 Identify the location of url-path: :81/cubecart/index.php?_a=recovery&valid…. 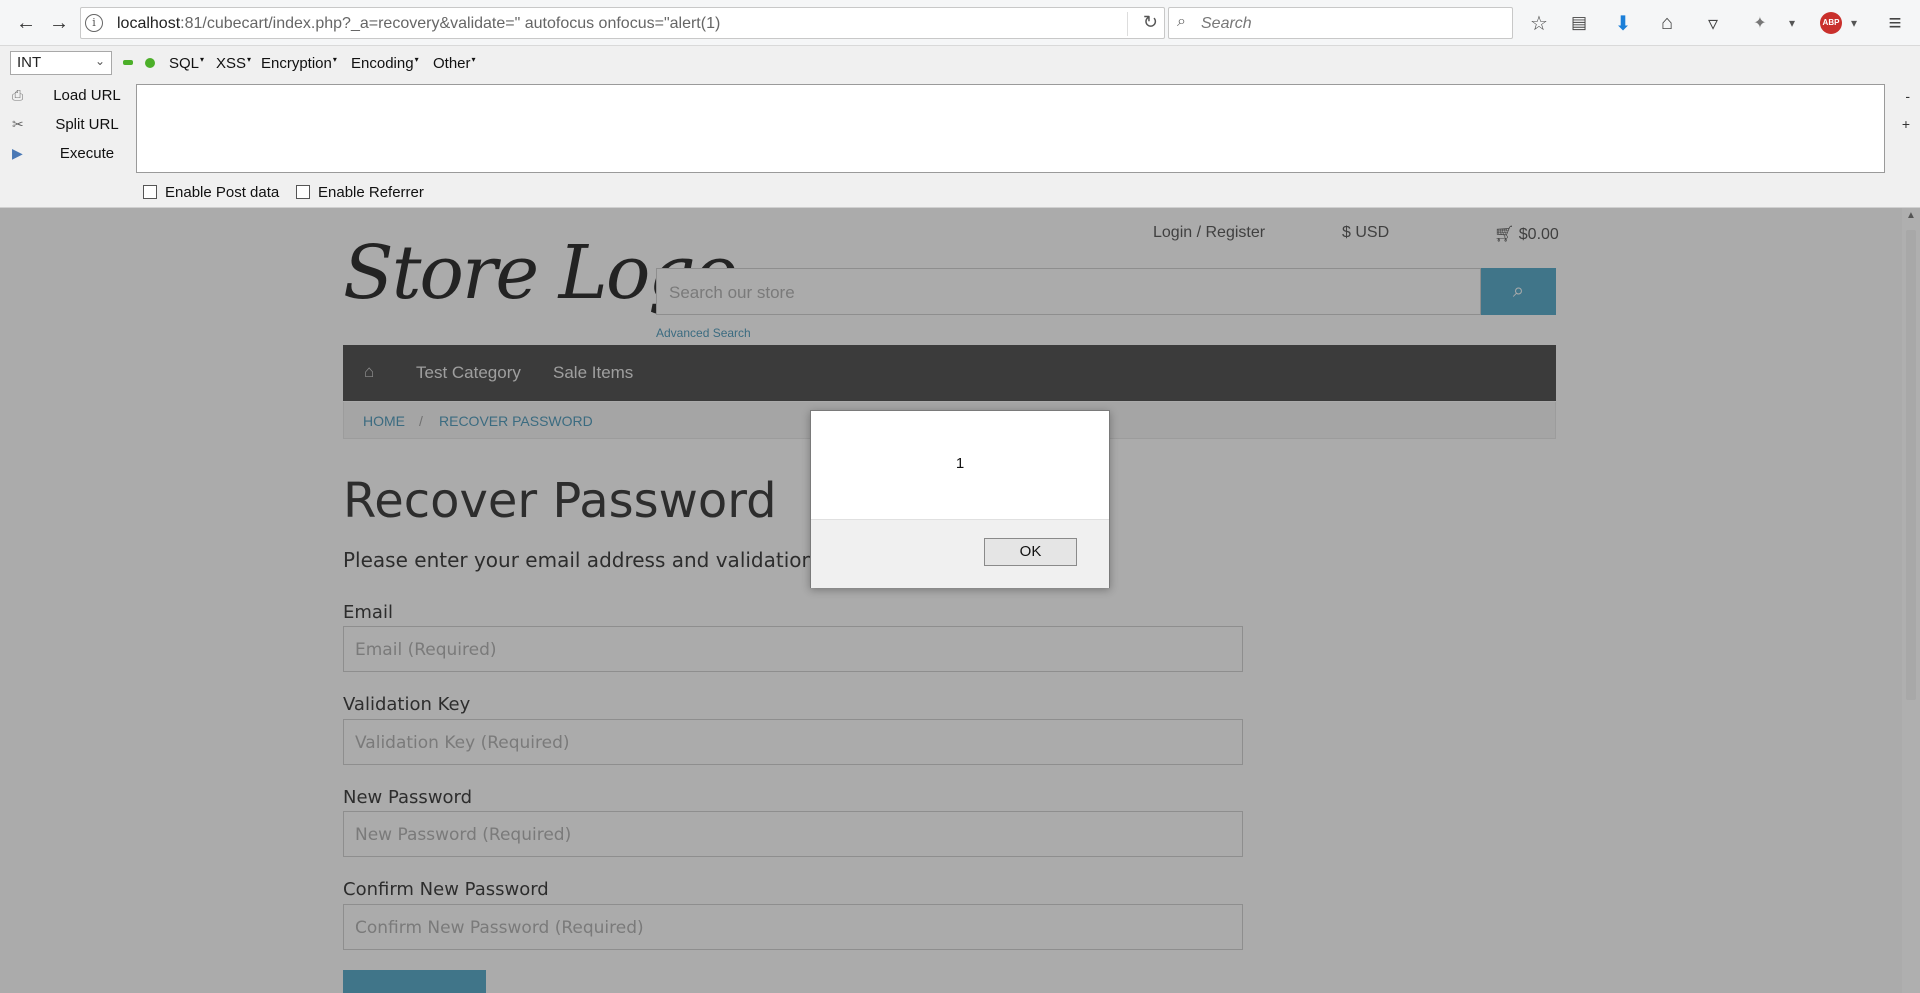
(450, 23).